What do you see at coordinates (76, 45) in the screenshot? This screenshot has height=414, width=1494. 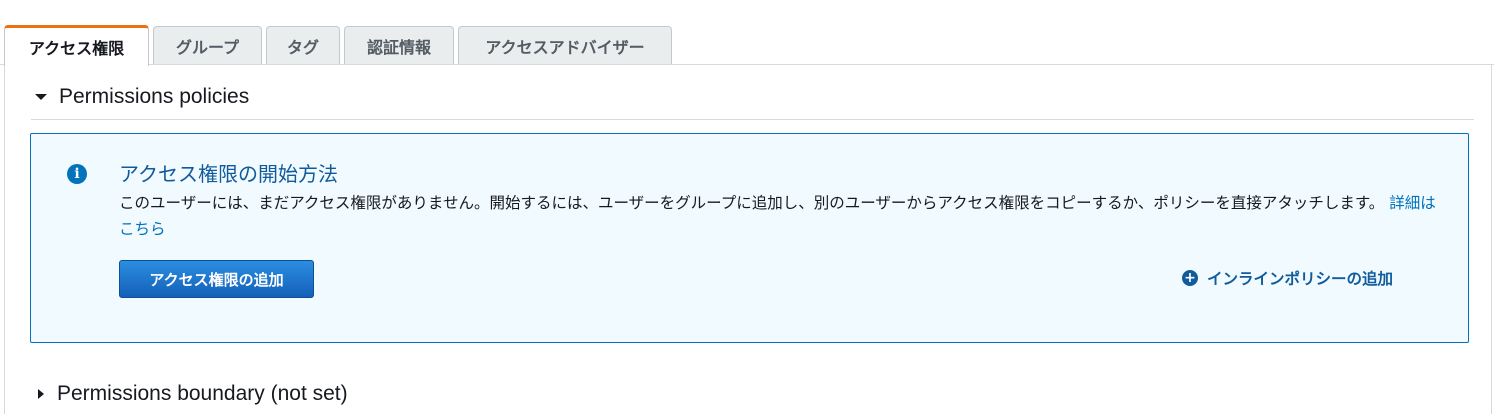 I see `tab-permissions: アクセス権限` at bounding box center [76, 45].